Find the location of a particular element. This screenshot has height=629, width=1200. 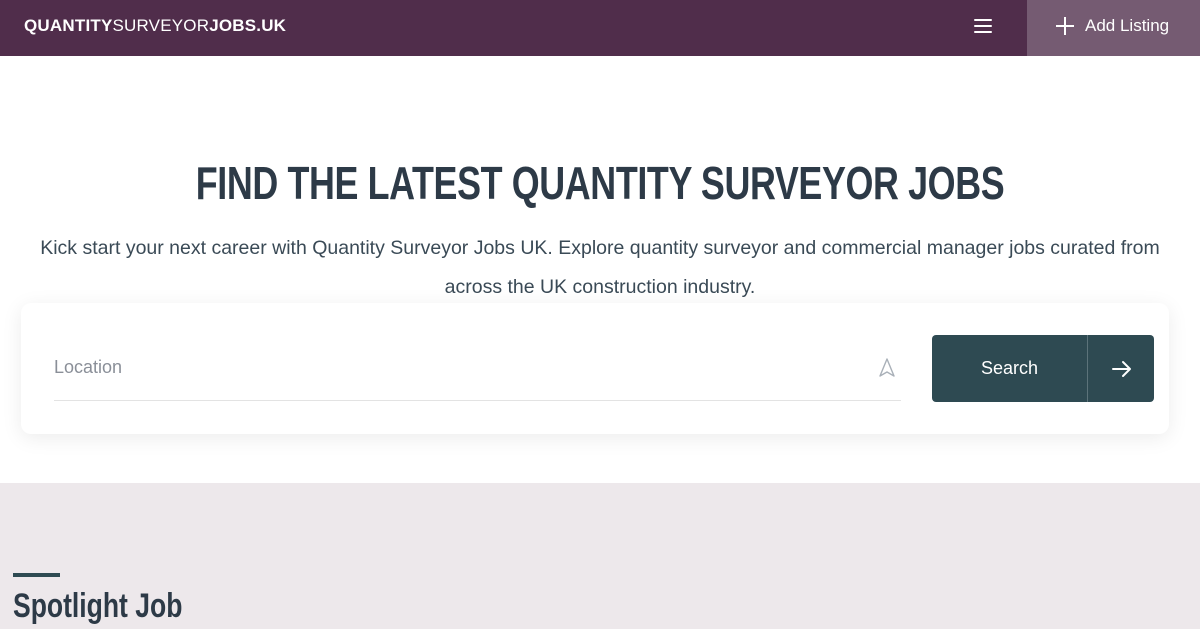

plus-icon is located at coordinates (1065, 26).